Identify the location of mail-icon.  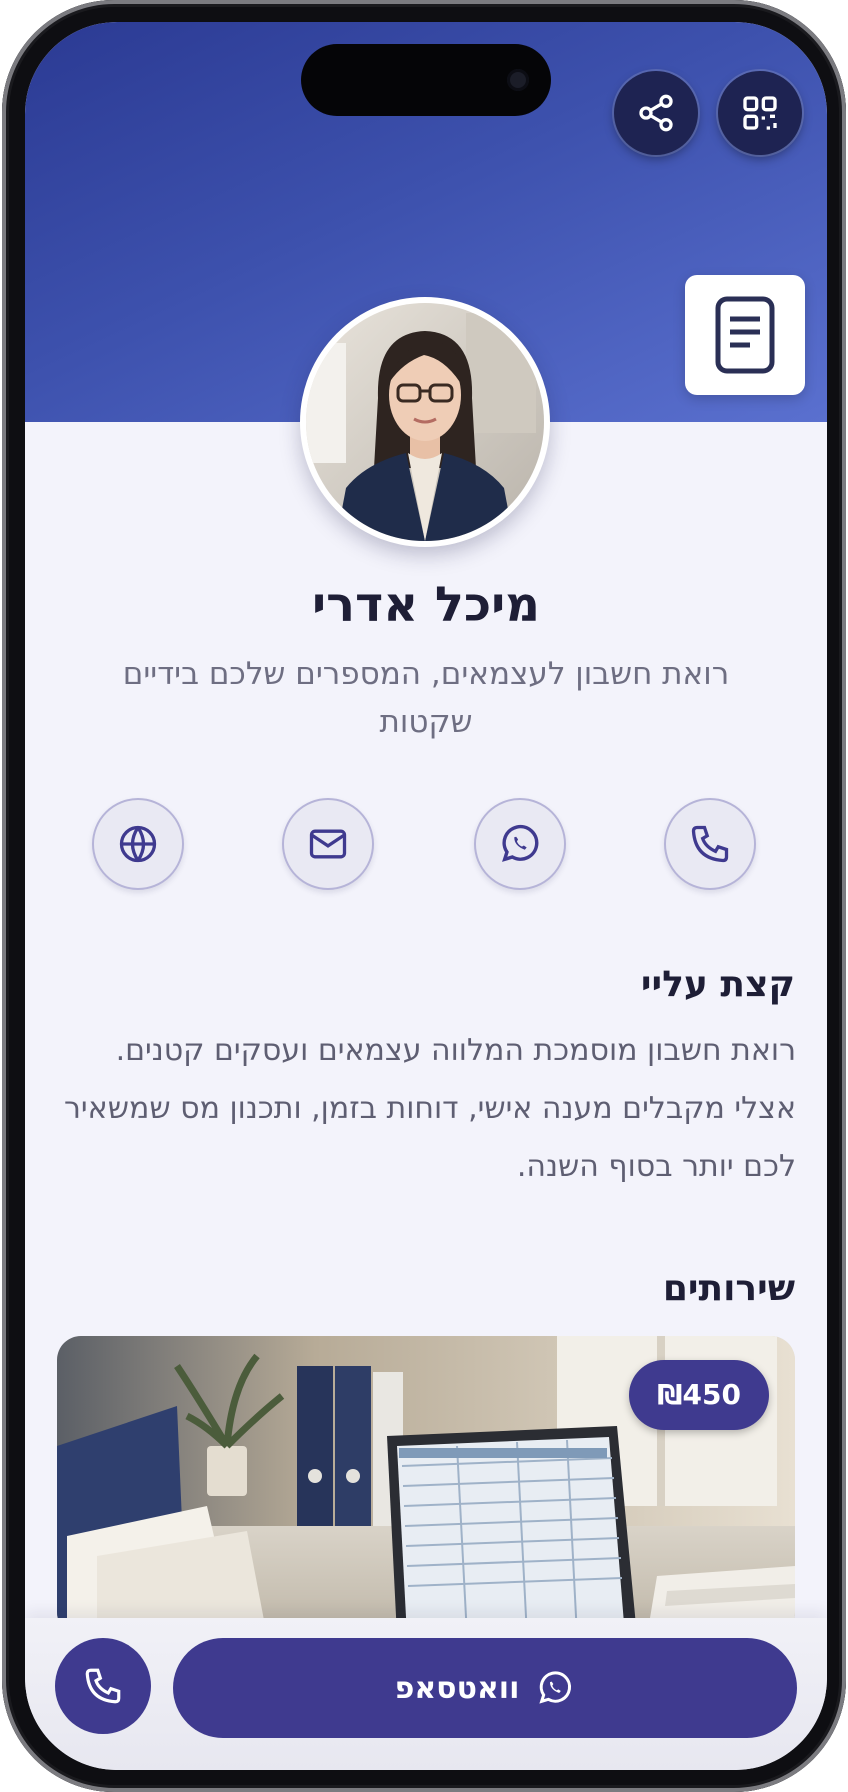
(328, 844).